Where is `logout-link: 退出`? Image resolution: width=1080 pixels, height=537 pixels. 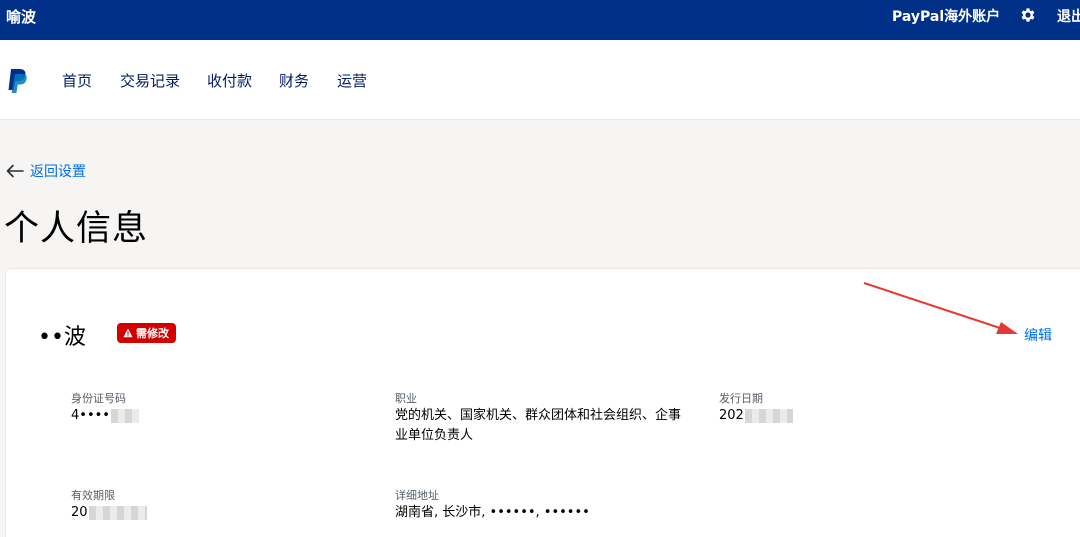
logout-link: 退出 is located at coordinates (1068, 16).